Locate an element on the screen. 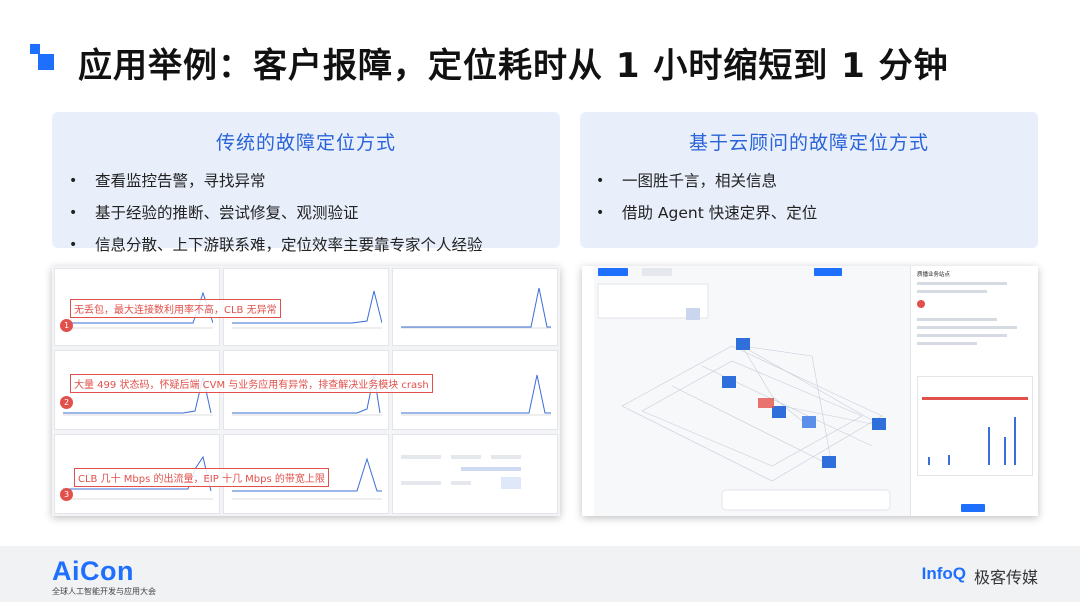 The width and height of the screenshot is (1080, 602). metric-chart is located at coordinates (975, 426).